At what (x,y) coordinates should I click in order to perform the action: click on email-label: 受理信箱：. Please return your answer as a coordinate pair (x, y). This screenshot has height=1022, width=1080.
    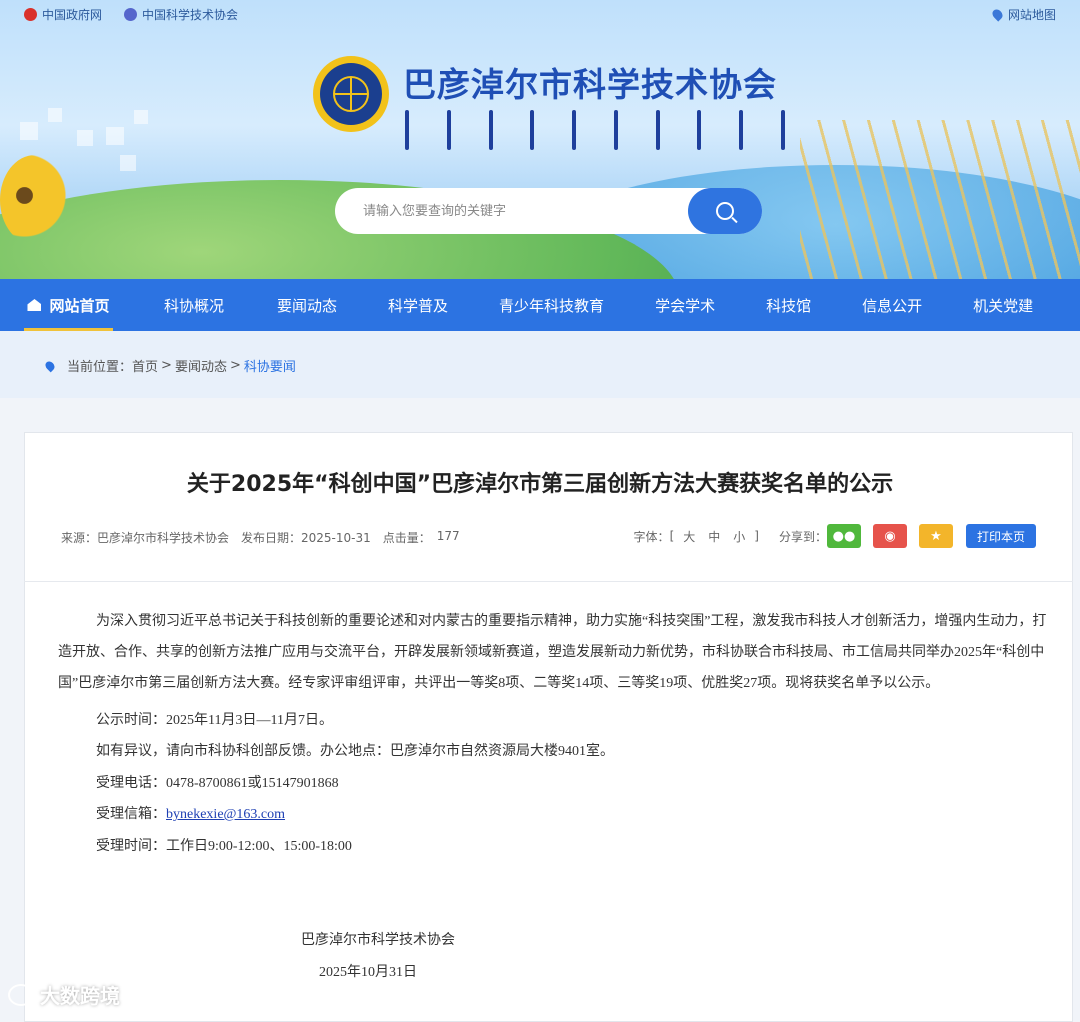
    Looking at the image, I should click on (131, 814).